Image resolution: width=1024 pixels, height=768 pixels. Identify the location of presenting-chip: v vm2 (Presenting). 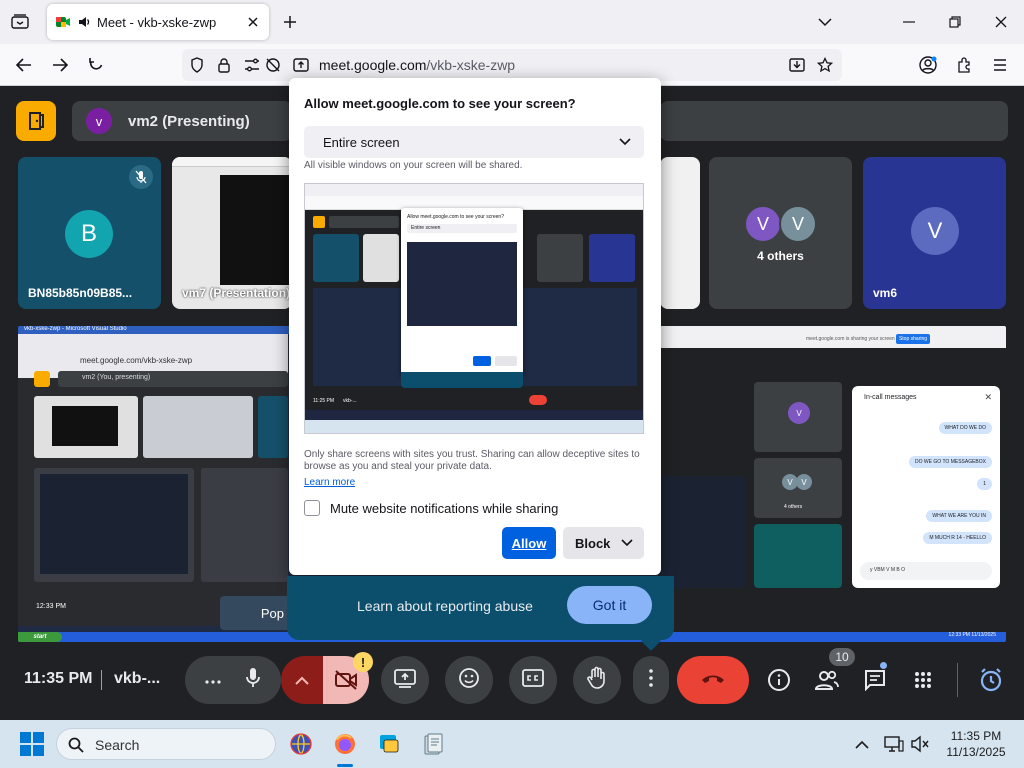
(182, 121).